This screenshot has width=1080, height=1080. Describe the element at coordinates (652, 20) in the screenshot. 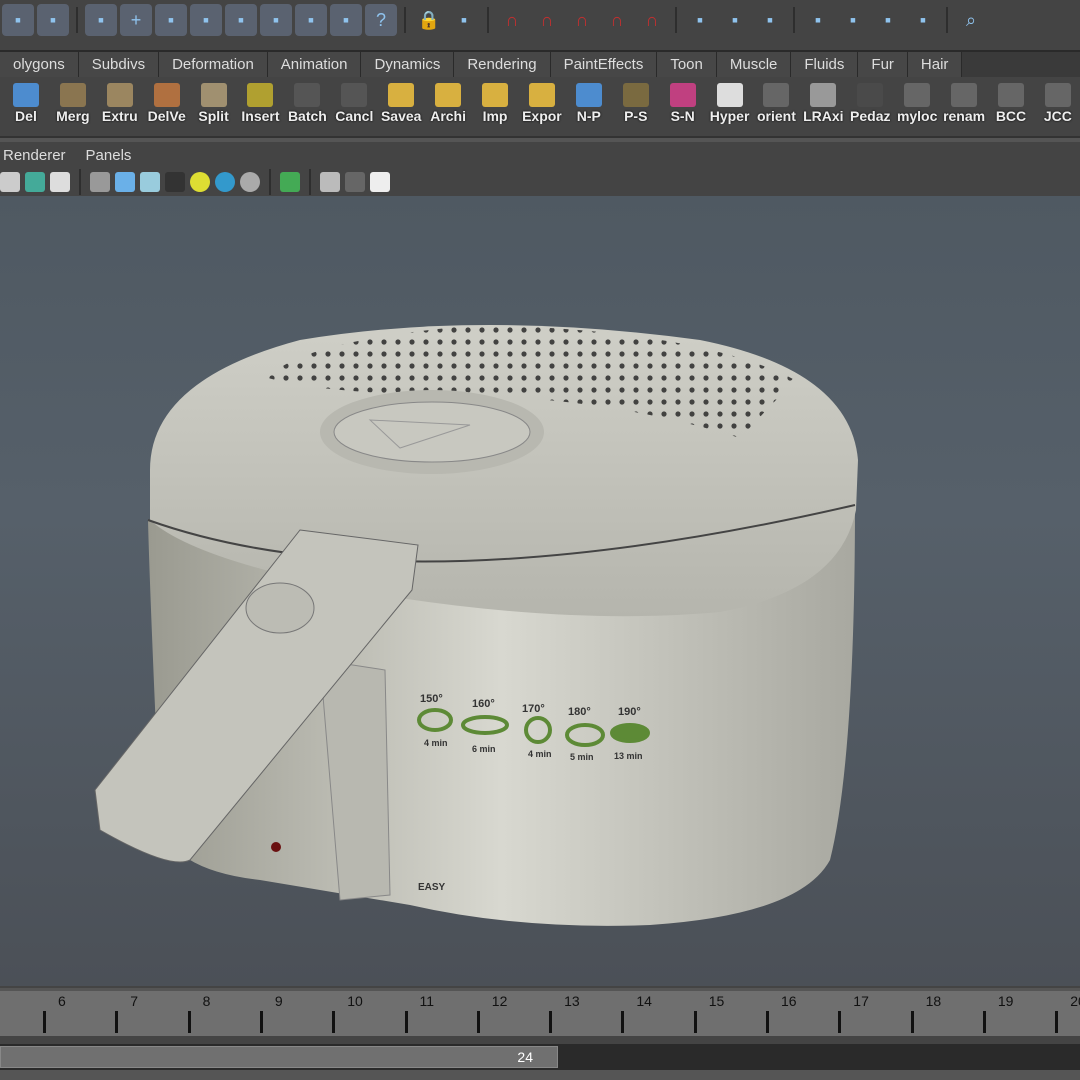

I see `magnet-icon: ∩` at that location.